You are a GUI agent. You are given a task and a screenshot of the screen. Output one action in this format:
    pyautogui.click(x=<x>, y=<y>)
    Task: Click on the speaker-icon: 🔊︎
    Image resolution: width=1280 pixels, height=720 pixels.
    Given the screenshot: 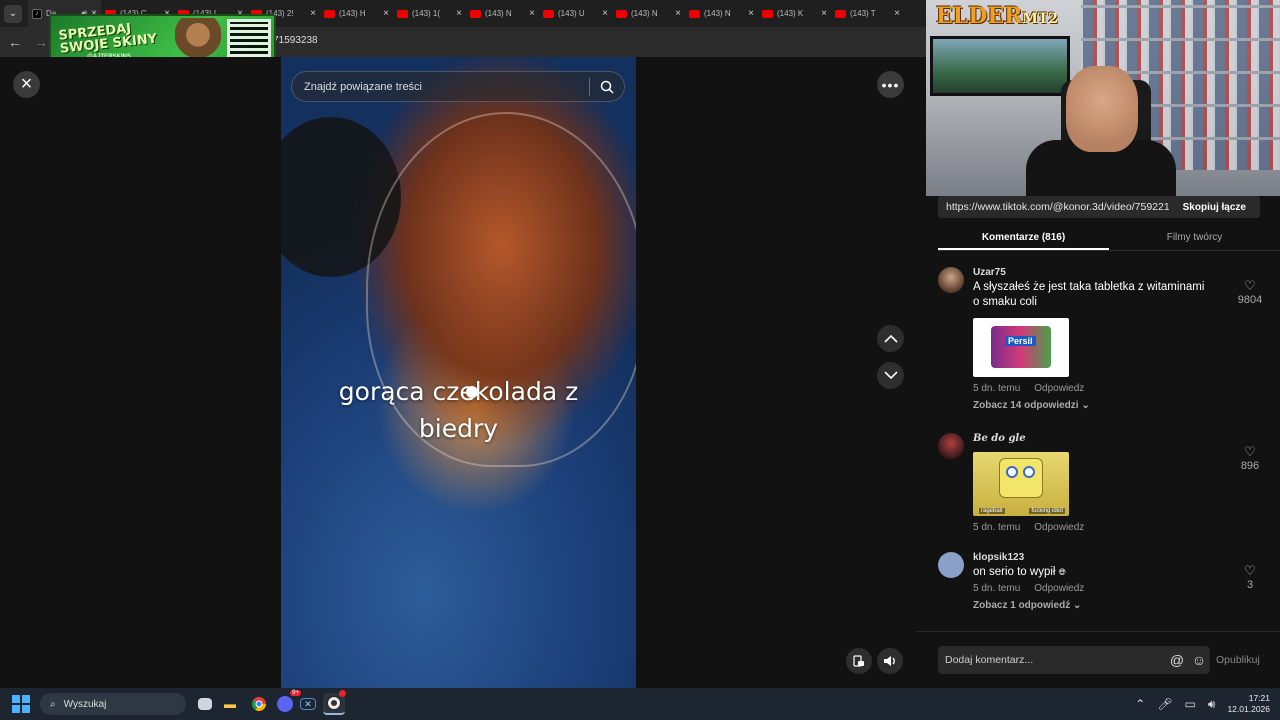 What is the action you would take?
    pyautogui.click(x=1212, y=704)
    